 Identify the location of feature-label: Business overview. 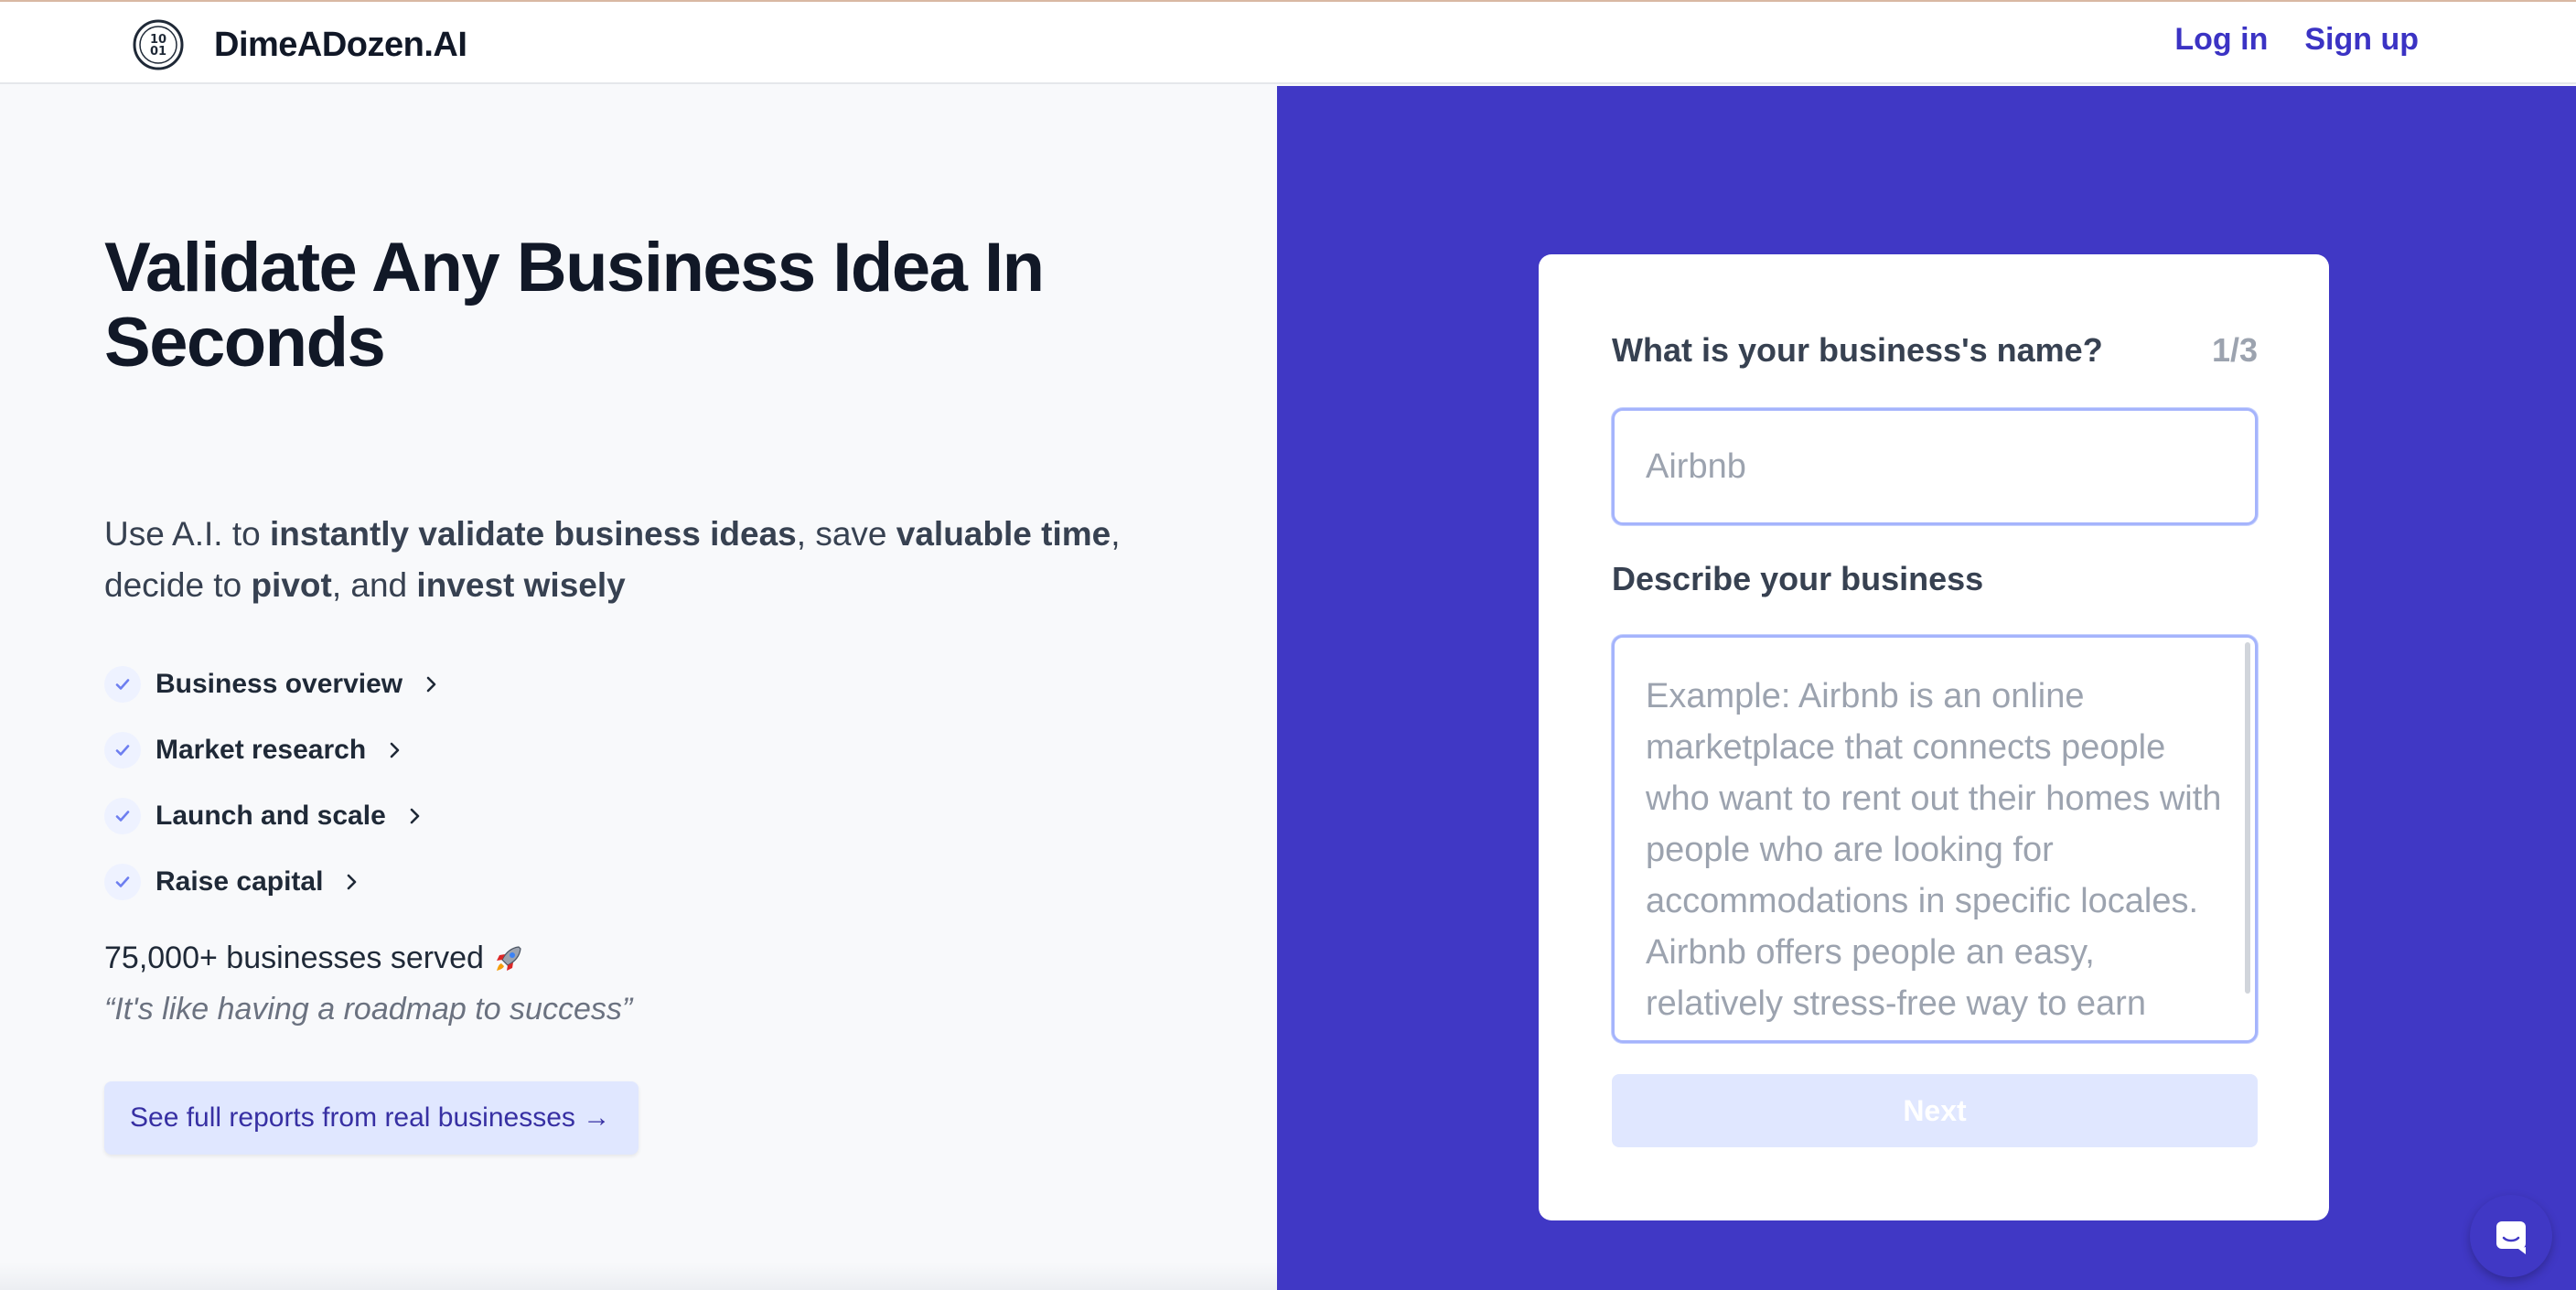
(279, 684).